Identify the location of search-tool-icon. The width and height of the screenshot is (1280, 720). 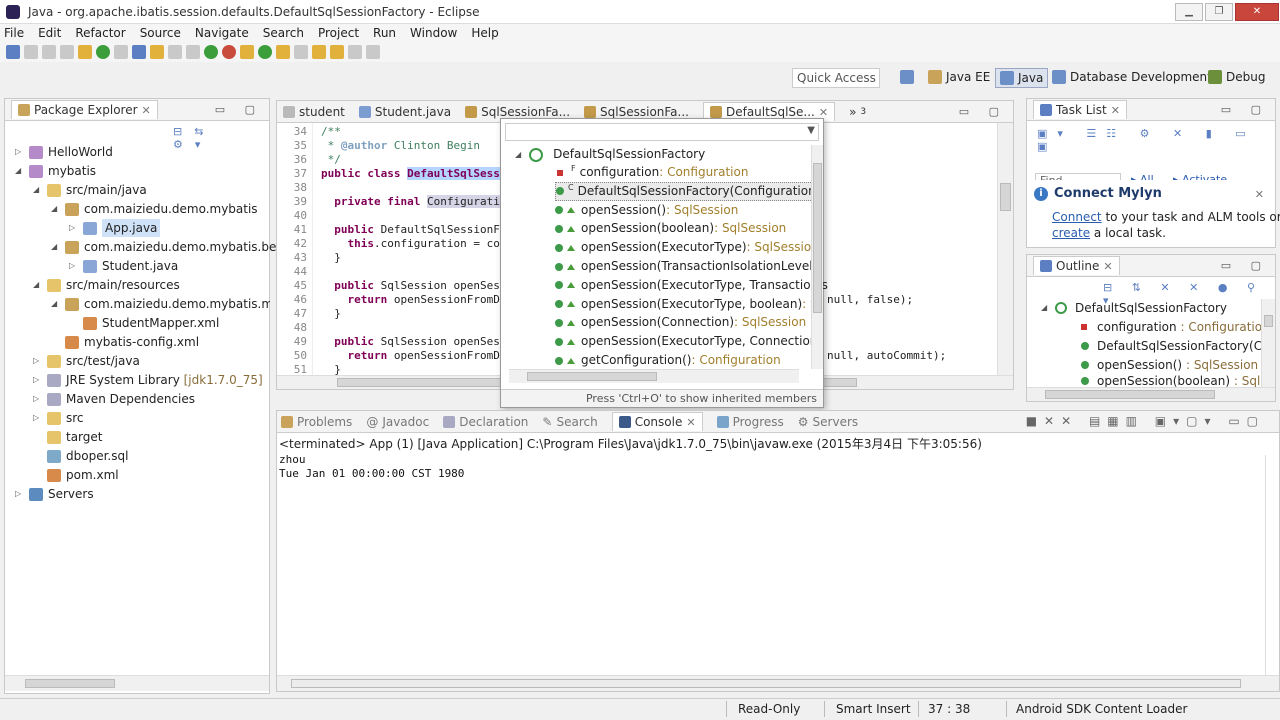
(301, 52).